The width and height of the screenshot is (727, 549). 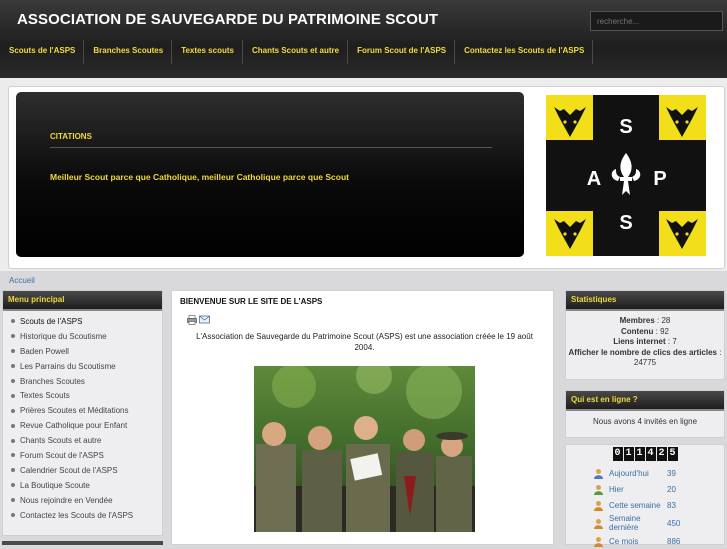 What do you see at coordinates (639, 341) in the screenshot?
I see `stat-label: Liens internet` at bounding box center [639, 341].